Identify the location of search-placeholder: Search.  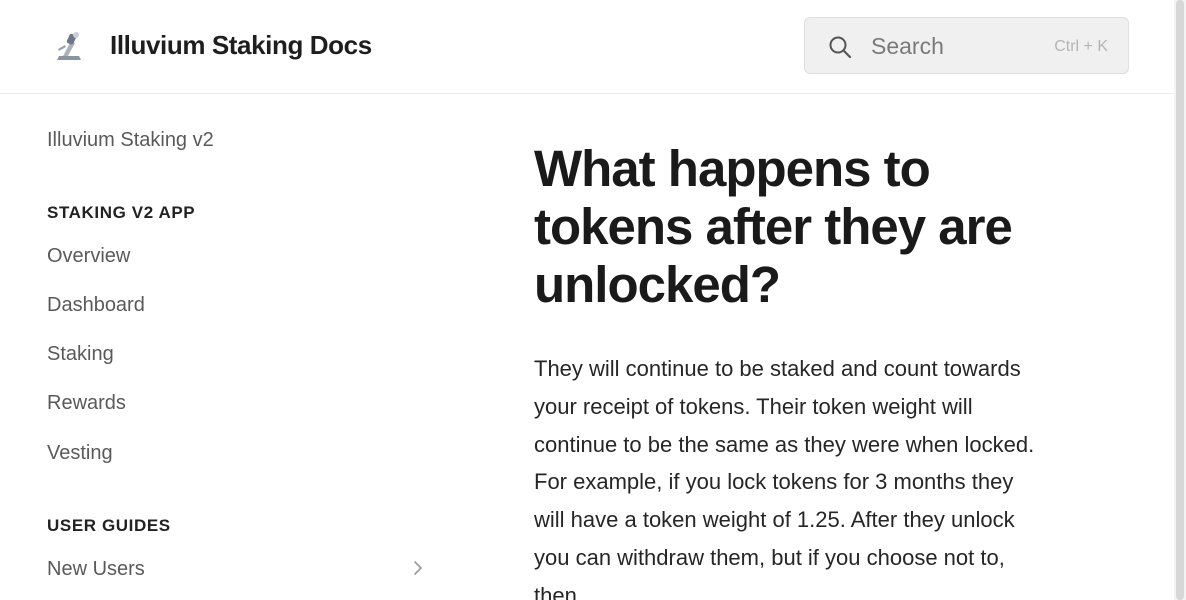
(907, 46).